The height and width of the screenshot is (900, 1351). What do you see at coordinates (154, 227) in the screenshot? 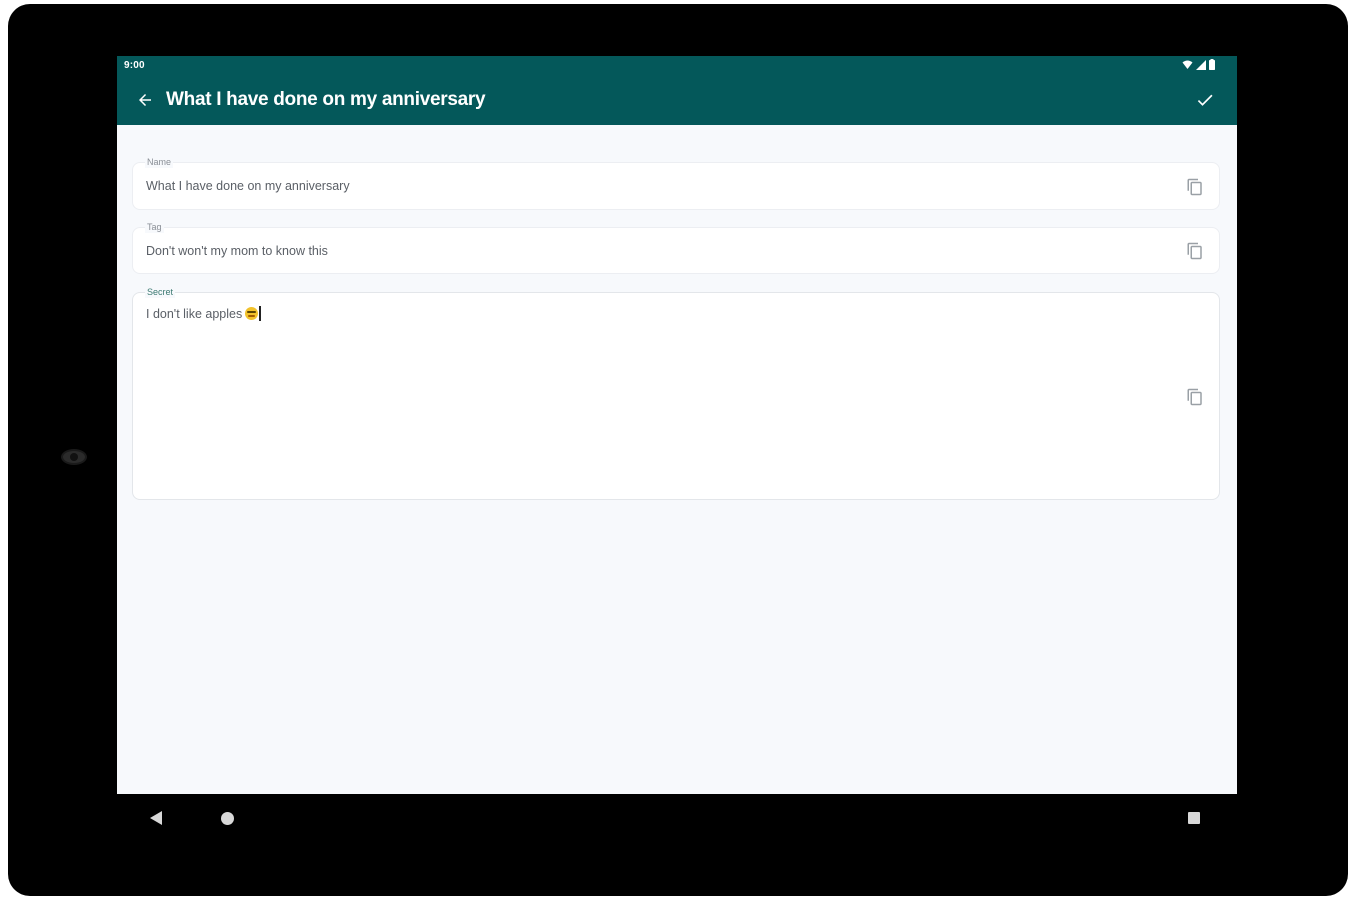
I see `tag-field-label: Tag` at bounding box center [154, 227].